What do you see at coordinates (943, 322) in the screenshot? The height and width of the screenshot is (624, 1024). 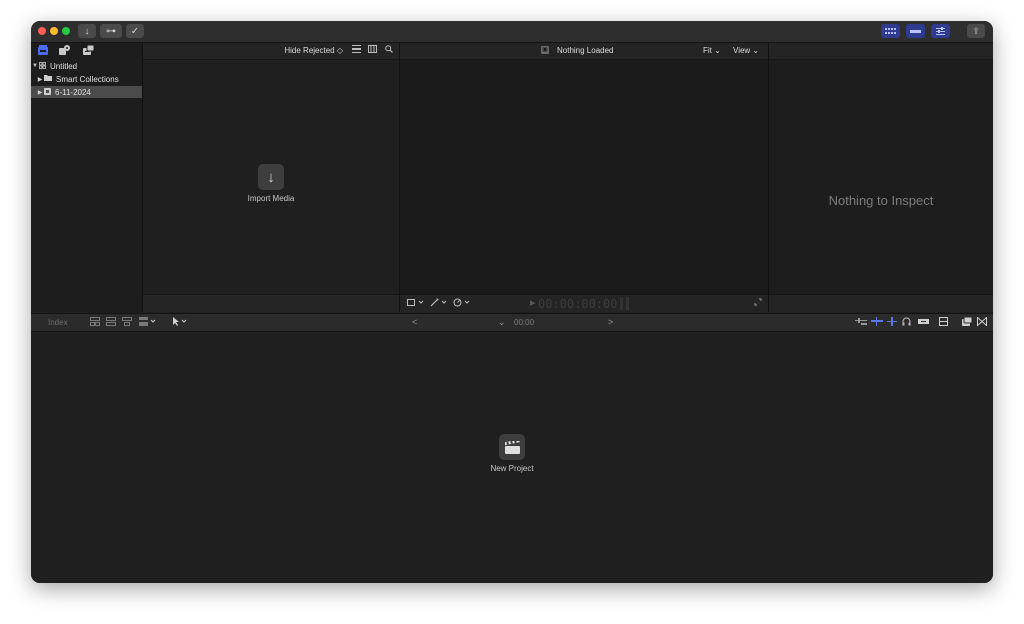 I see `clip-height-icon` at bounding box center [943, 322].